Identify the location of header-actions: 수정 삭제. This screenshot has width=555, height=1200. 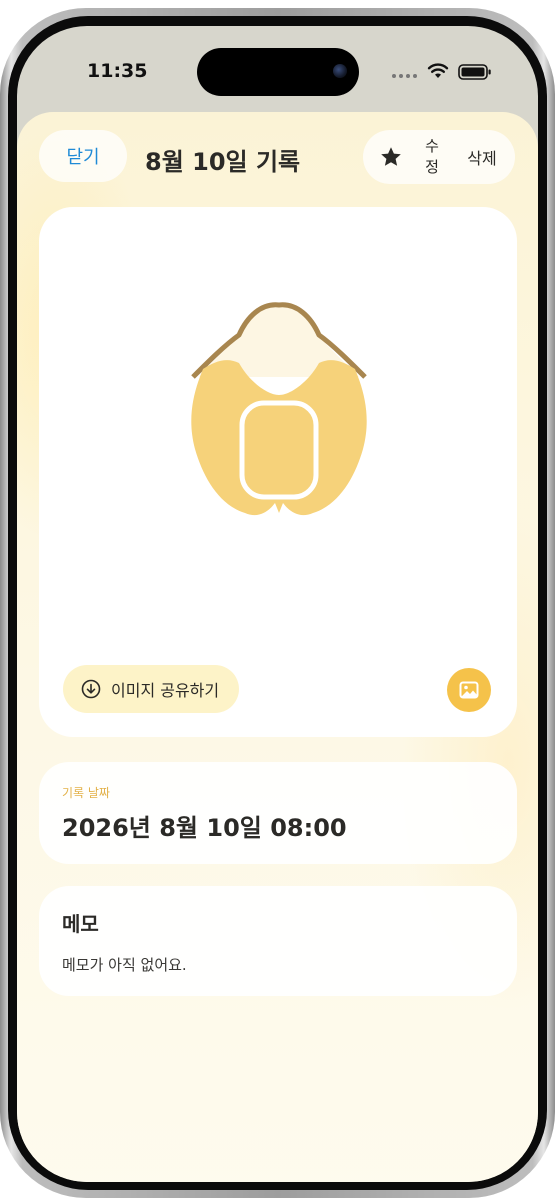
(439, 157).